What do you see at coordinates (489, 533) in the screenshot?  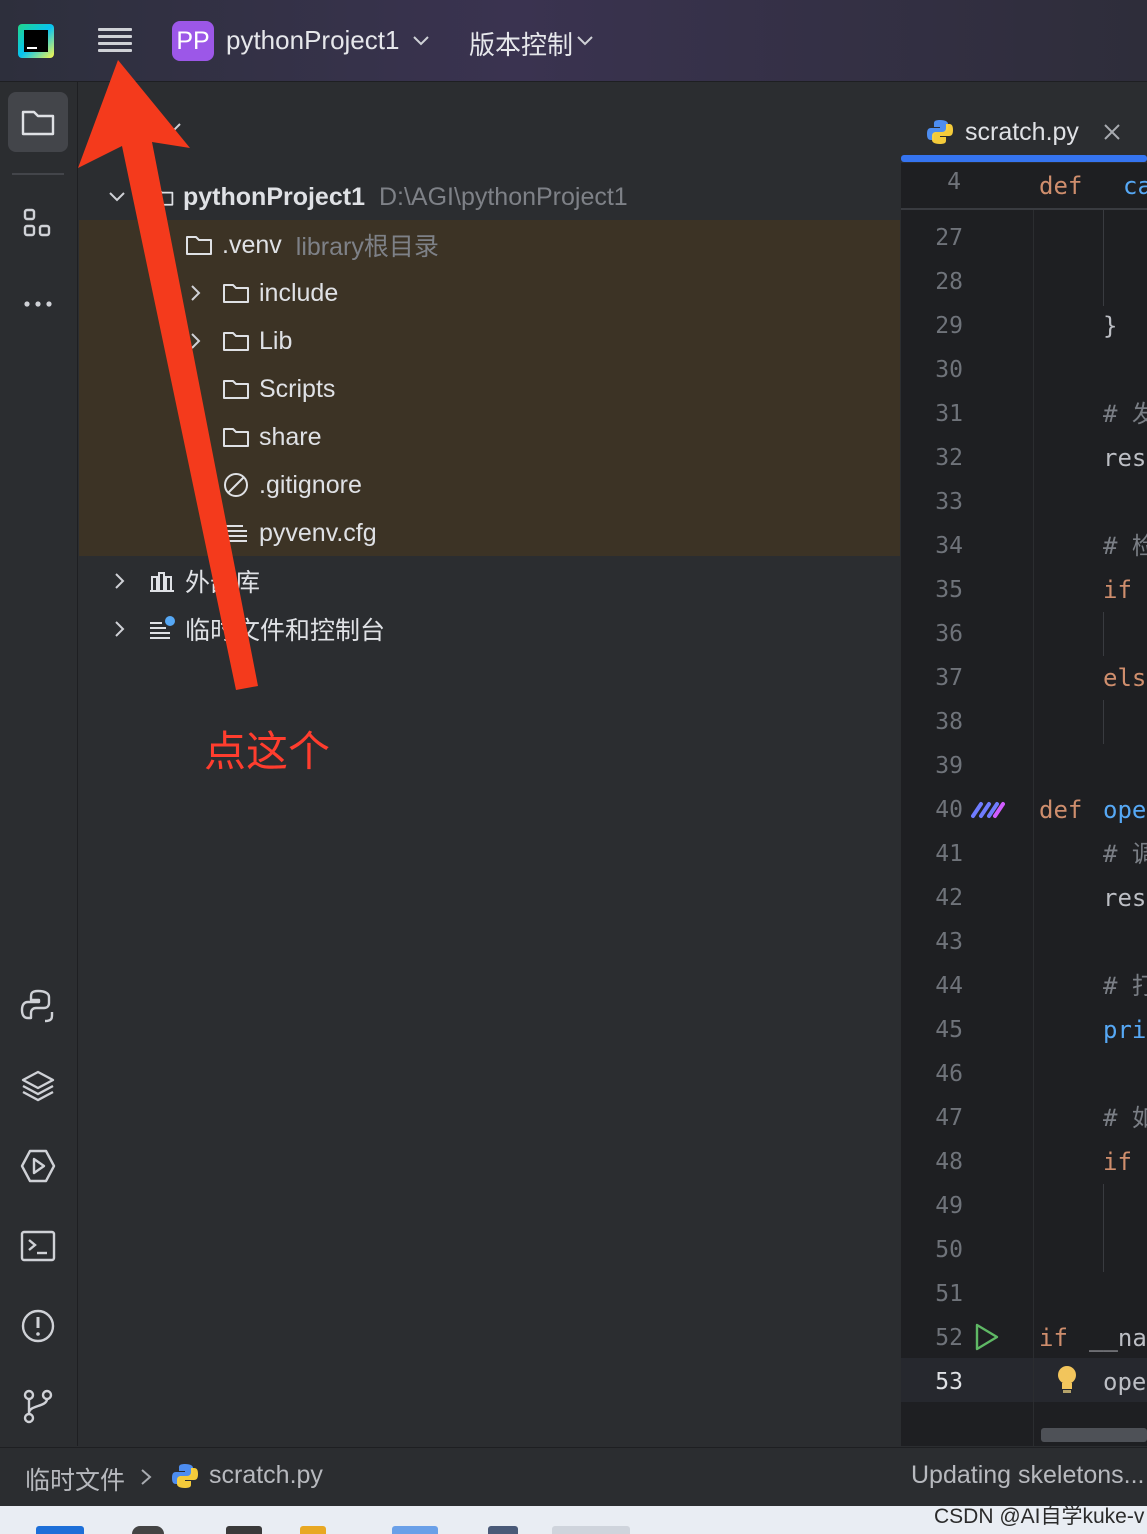 I see `tree-item-pyvenv-cfg: pyvenv.cfg` at bounding box center [489, 533].